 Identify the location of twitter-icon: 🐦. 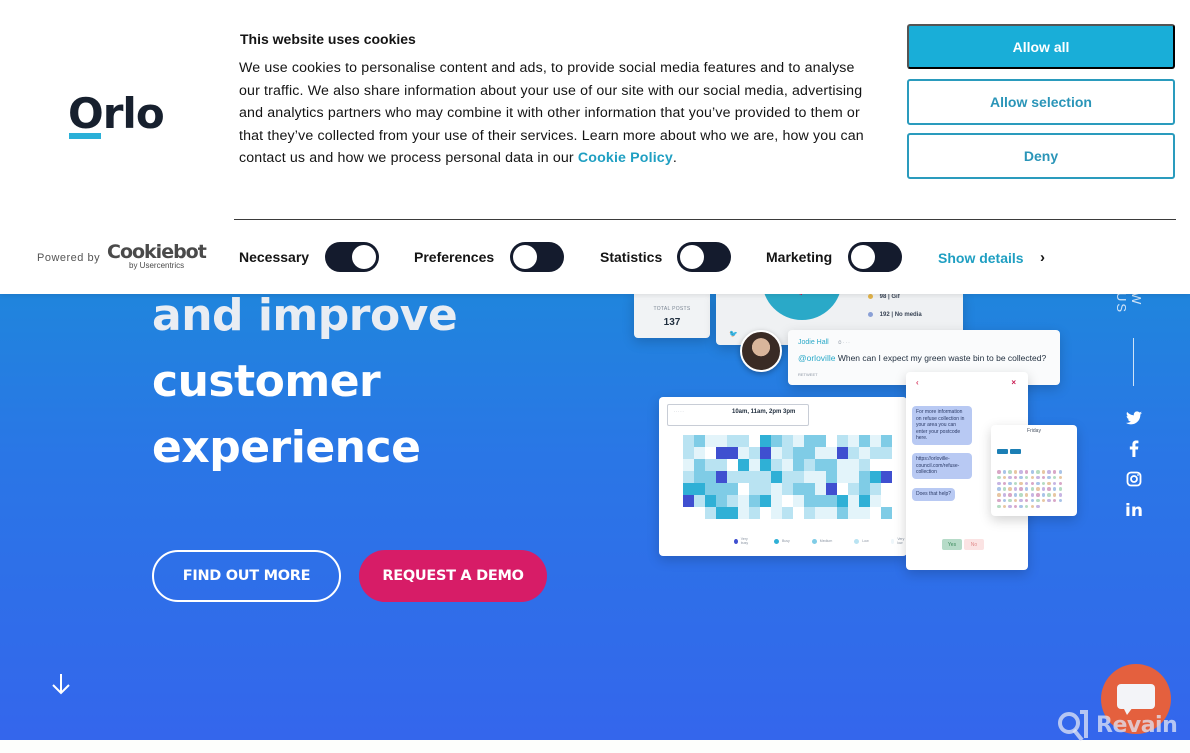
(733, 334).